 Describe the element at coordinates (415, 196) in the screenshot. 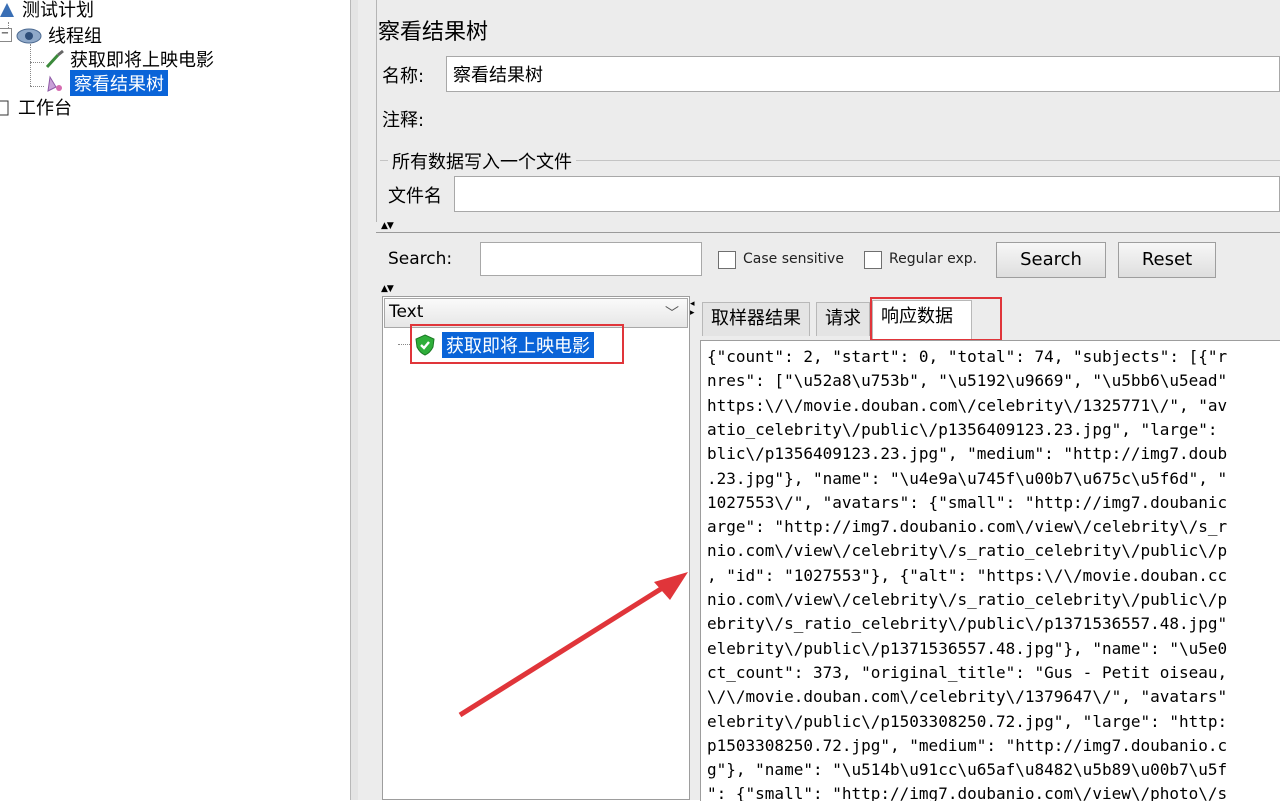

I see `filename-label: 文件名` at that location.